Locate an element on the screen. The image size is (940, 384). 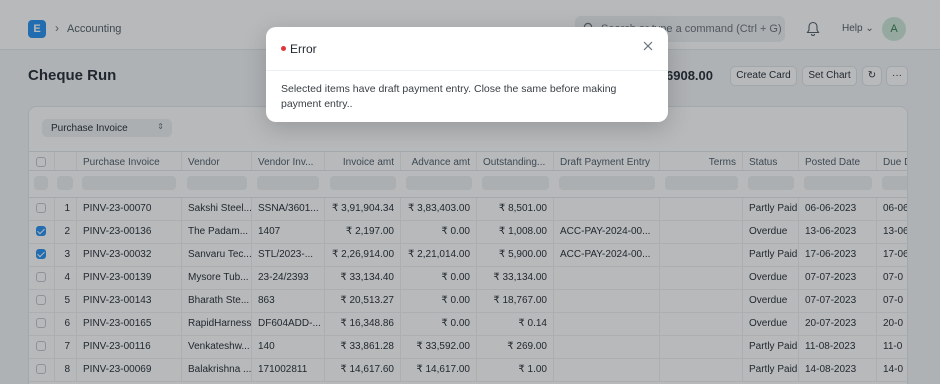
error-indicator-dot is located at coordinates (283, 48).